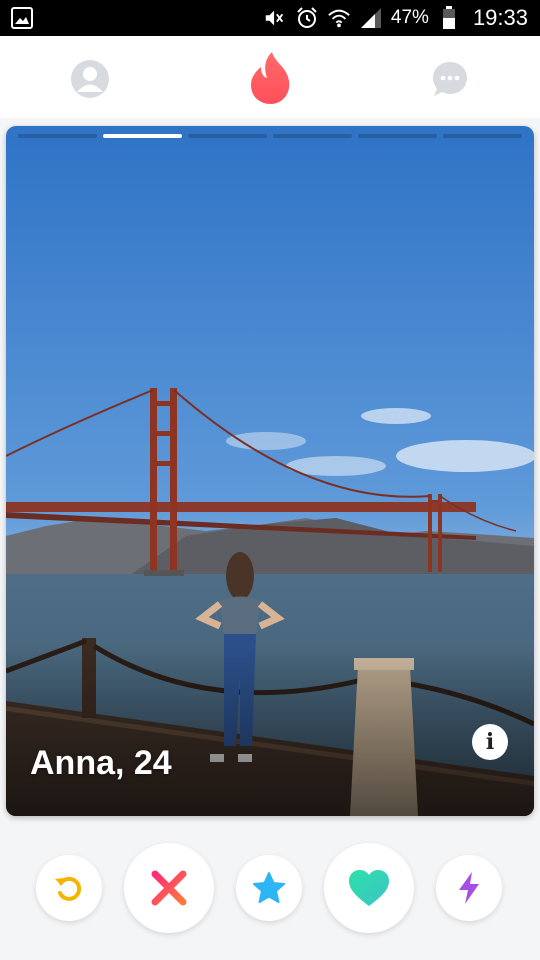 The width and height of the screenshot is (540, 960). I want to click on action-bar, so click(270, 895).